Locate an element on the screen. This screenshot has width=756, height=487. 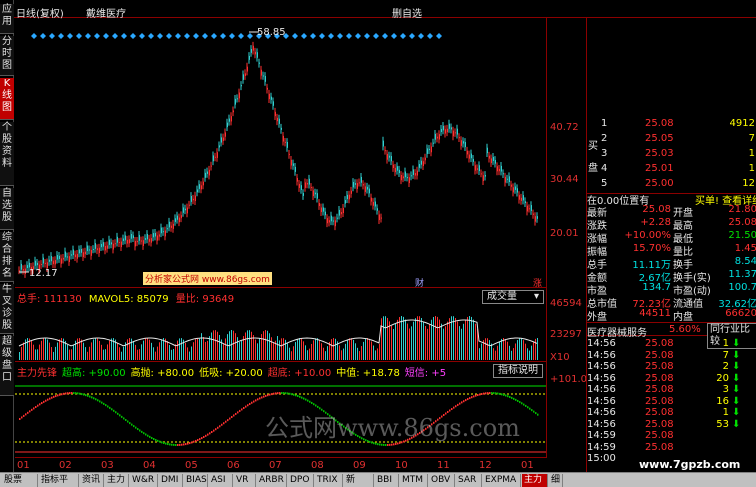
order-book-row: 3 25.03 1 is located at coordinates (671, 154).